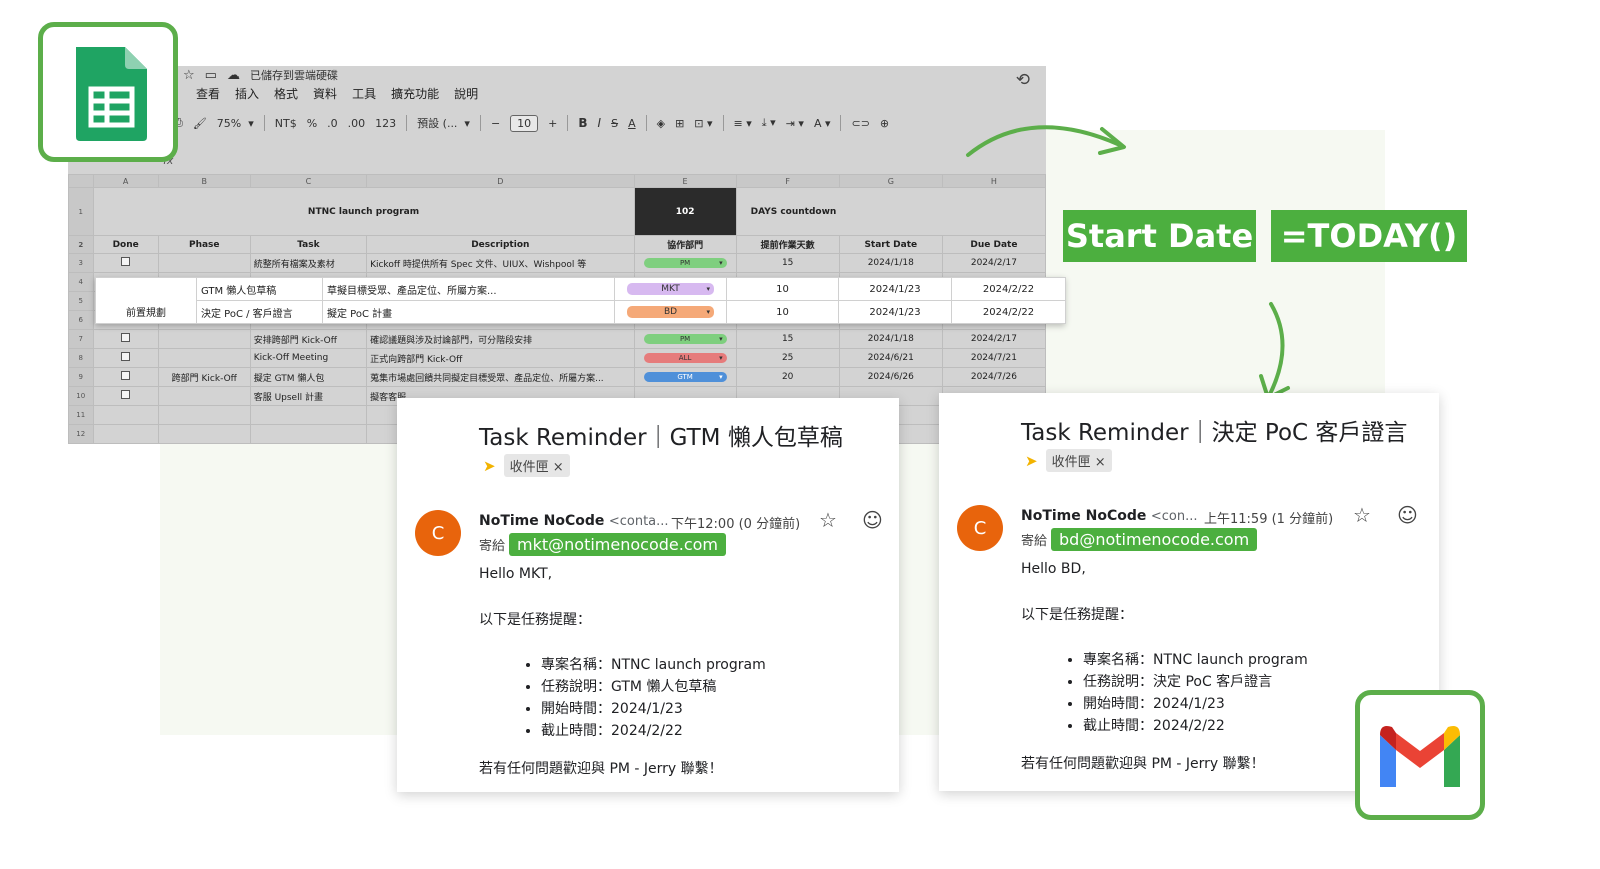  Describe the element at coordinates (743, 123) in the screenshot. I see `align-icon: ≡ ▾` at that location.